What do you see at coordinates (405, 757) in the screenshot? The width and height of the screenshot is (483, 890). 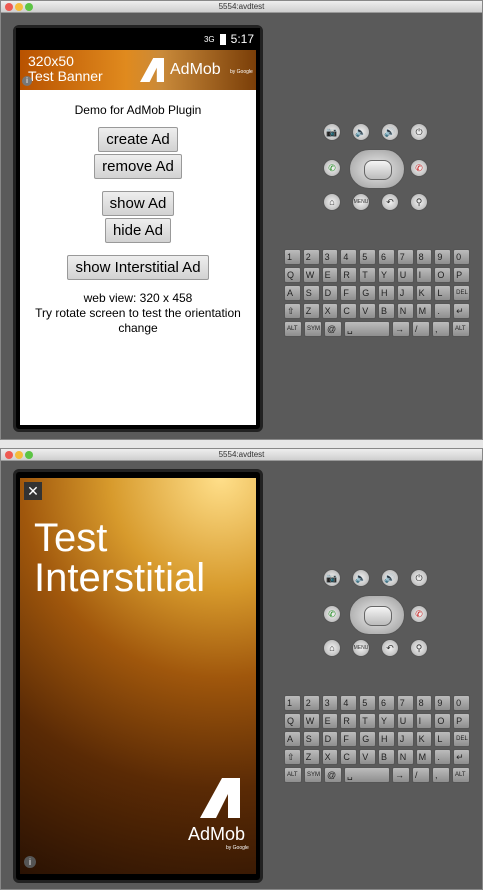 I see `key: N` at bounding box center [405, 757].